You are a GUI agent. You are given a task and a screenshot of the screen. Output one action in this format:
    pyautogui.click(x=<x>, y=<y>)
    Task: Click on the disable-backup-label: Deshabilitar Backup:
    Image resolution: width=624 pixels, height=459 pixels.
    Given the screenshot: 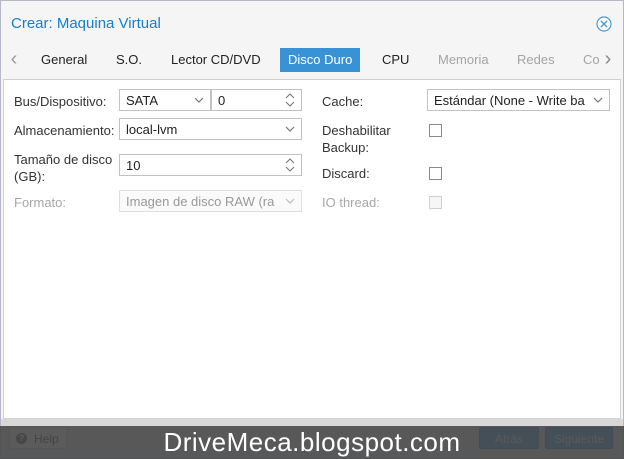 What is the action you would take?
    pyautogui.click(x=356, y=139)
    